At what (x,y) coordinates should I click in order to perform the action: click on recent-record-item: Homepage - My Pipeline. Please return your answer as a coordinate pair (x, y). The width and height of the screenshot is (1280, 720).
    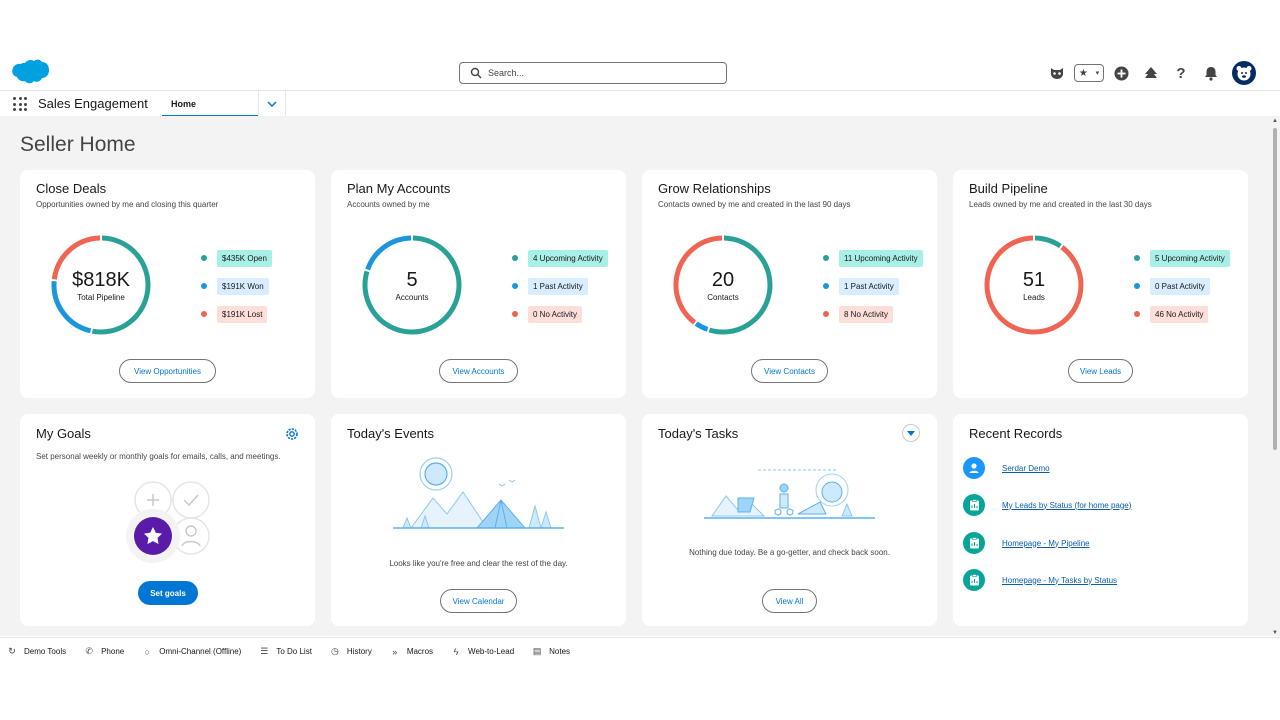
    Looking at the image, I should click on (1026, 543).